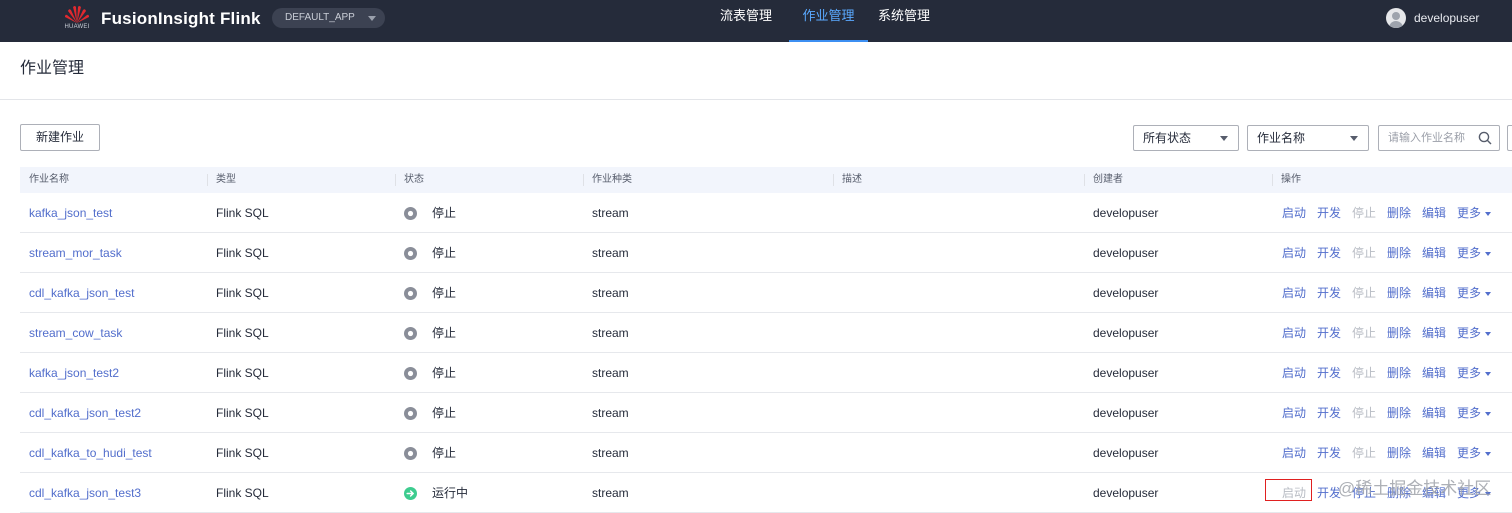  I want to click on search-input, so click(1428, 138).